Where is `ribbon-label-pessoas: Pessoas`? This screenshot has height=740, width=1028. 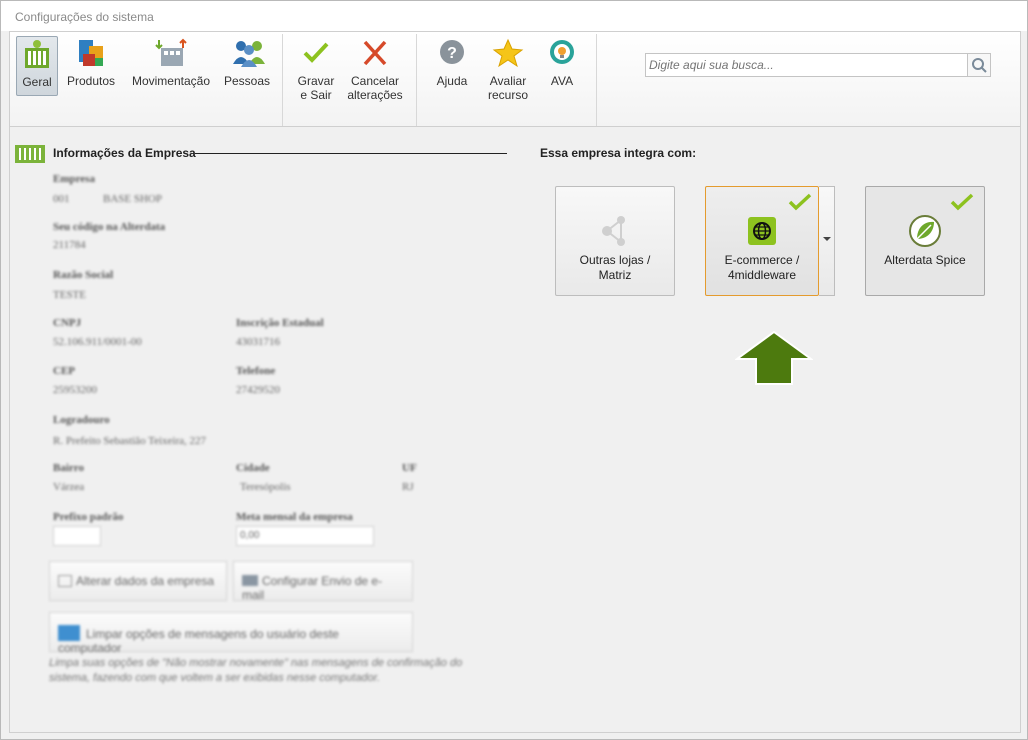
ribbon-label-pessoas: Pessoas is located at coordinates (247, 81).